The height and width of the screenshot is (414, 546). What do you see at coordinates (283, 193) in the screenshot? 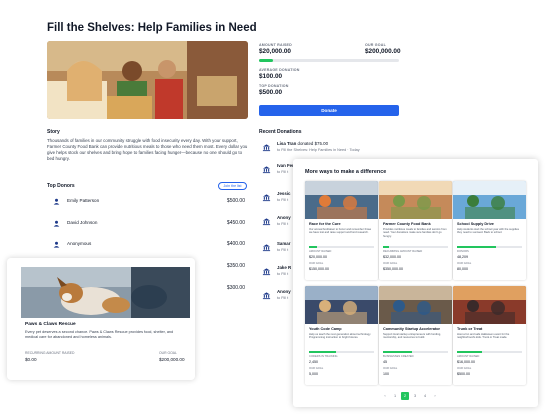
I see `recent-donation-text: Jessic` at bounding box center [283, 193].